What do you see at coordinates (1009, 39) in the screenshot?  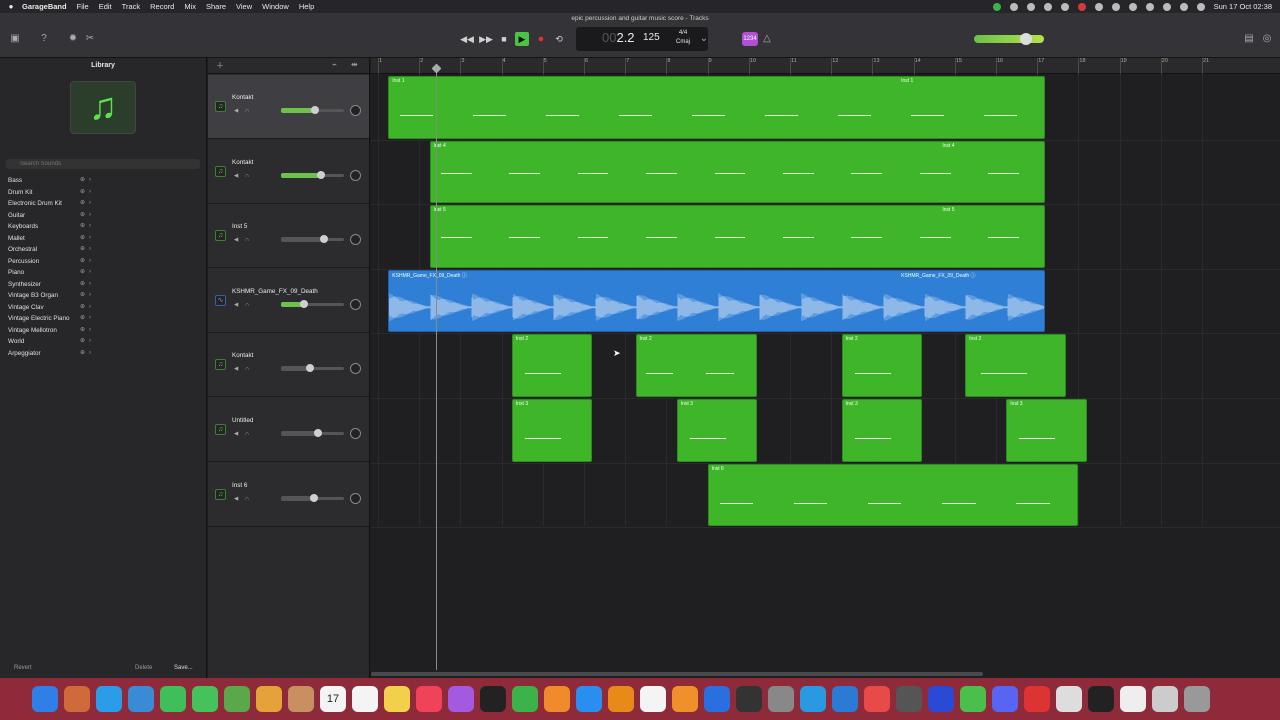 I see `master-volume-slider` at bounding box center [1009, 39].